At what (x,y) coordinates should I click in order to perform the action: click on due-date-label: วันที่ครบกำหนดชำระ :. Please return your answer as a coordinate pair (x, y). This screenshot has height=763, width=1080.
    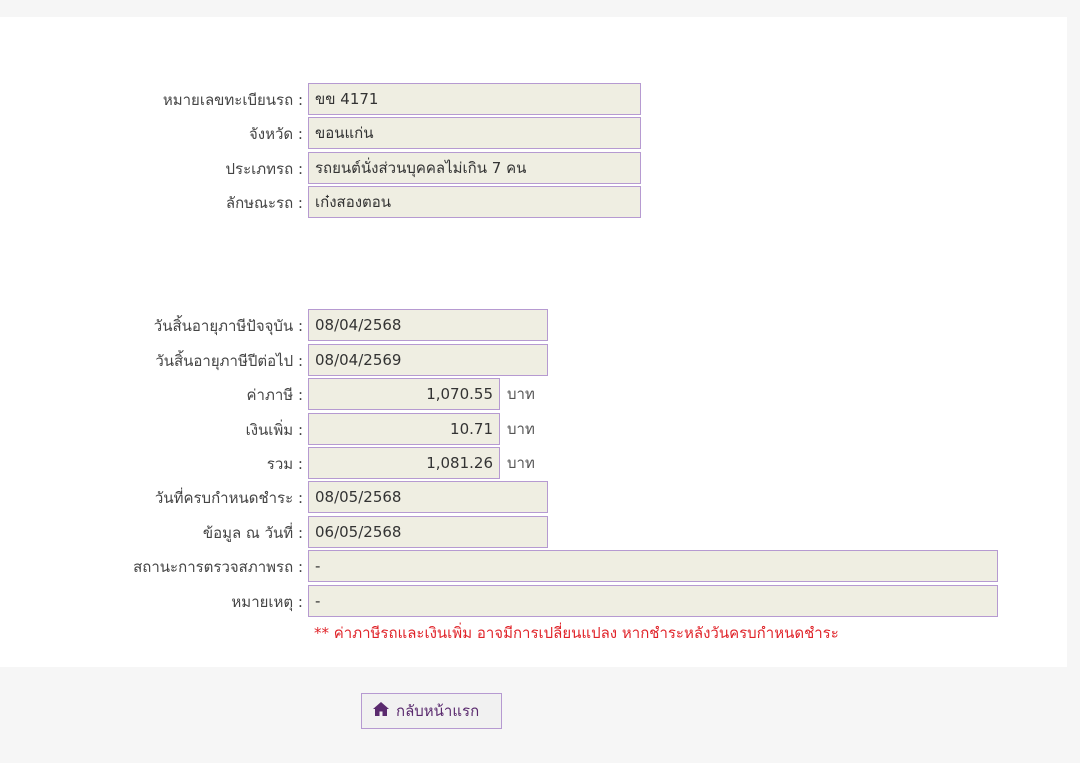
    Looking at the image, I should click on (228, 498).